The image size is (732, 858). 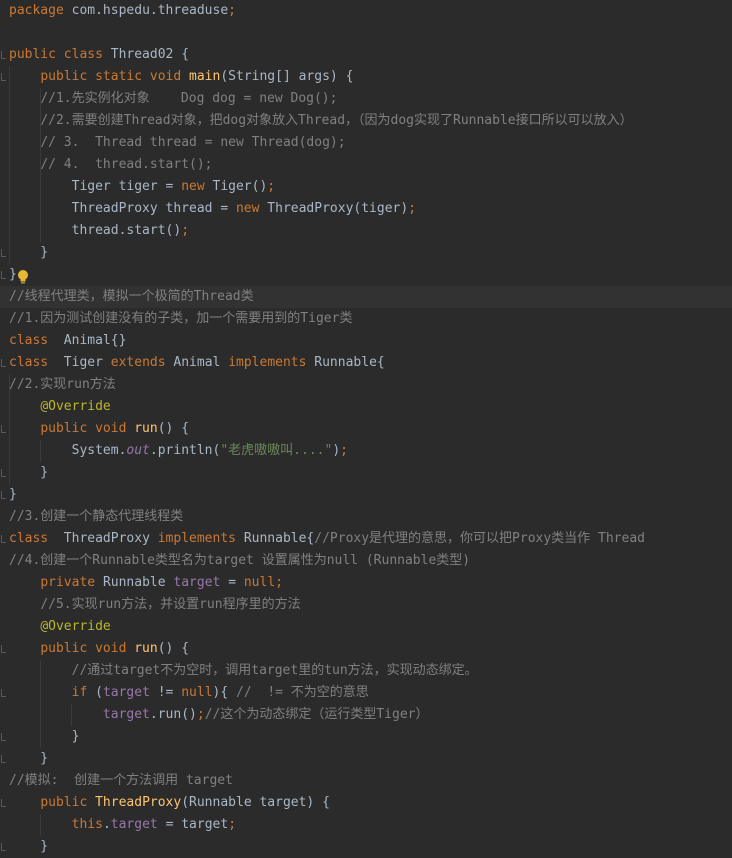 I want to click on code-line: Tiger tiger = new Tiger();, so click(x=366, y=187).